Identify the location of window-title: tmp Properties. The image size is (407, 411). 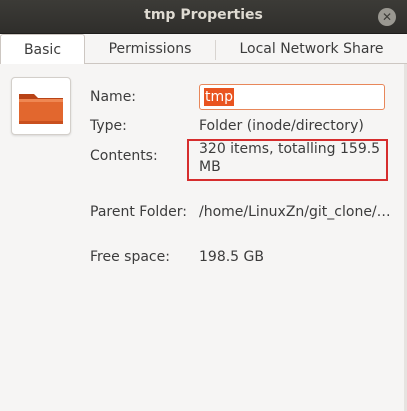
(203, 15).